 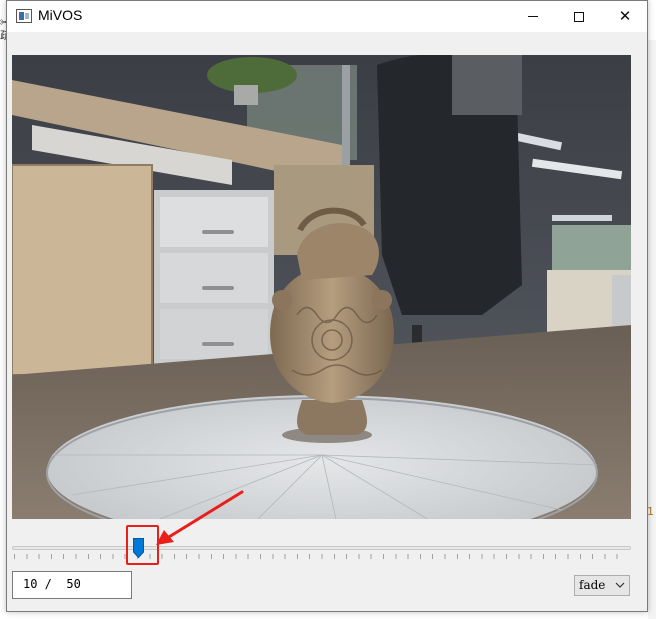 I want to click on title-bar: MiVOS ✕, so click(x=327, y=16).